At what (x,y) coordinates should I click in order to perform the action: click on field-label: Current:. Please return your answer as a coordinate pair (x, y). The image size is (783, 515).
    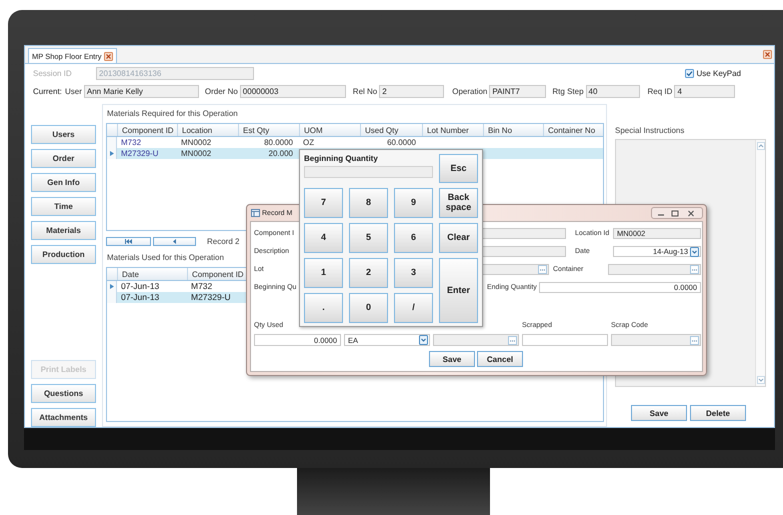
    Looking at the image, I should click on (48, 91).